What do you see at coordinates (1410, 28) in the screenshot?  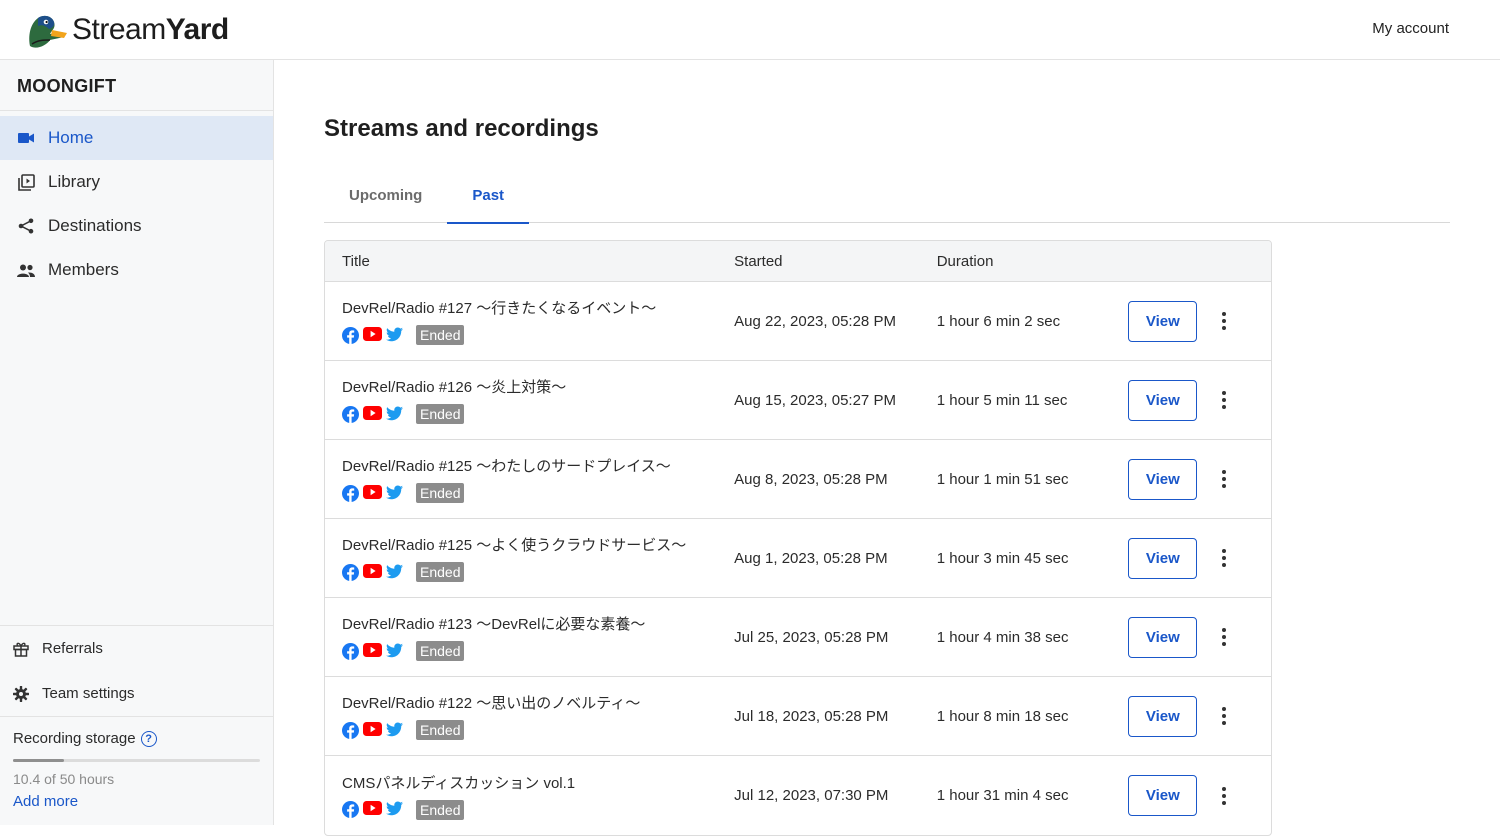 I see `my-account-link: My account` at bounding box center [1410, 28].